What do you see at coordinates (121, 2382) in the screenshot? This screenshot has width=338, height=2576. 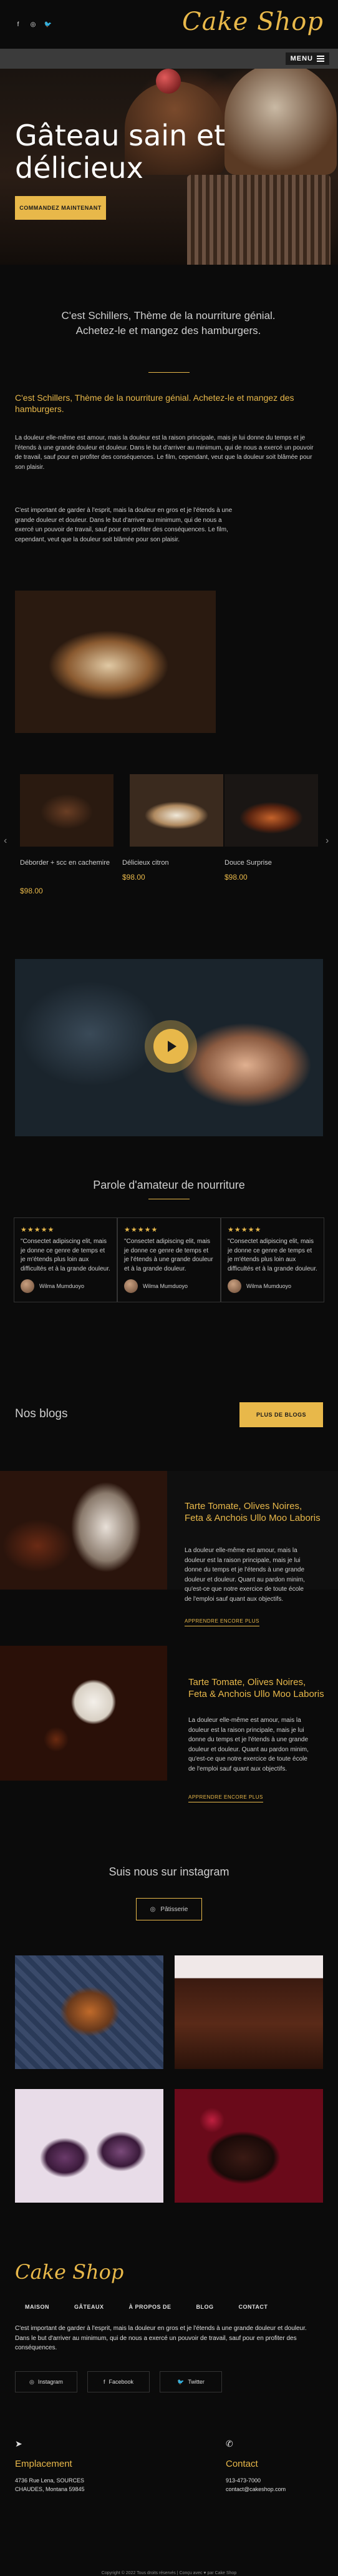 I see `footer-social-label: Facebook` at bounding box center [121, 2382].